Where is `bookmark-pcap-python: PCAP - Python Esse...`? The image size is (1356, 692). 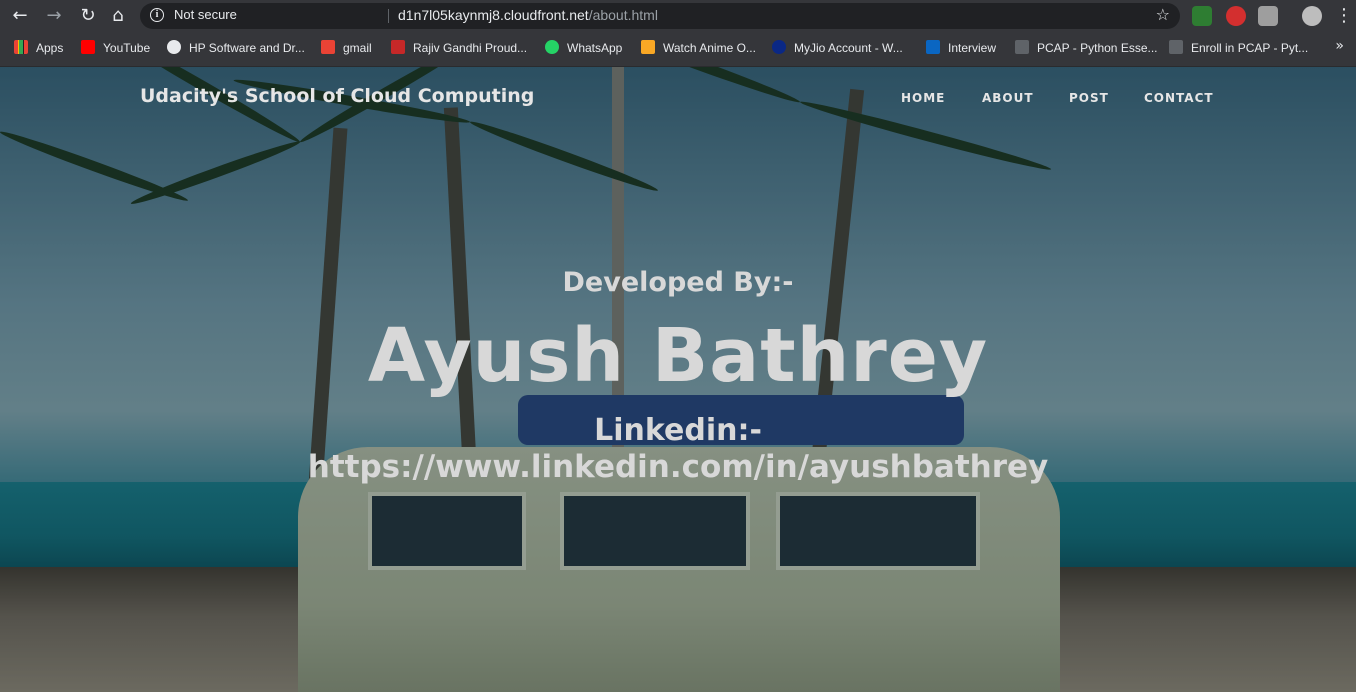 bookmark-pcap-python: PCAP - Python Esse... is located at coordinates (1086, 49).